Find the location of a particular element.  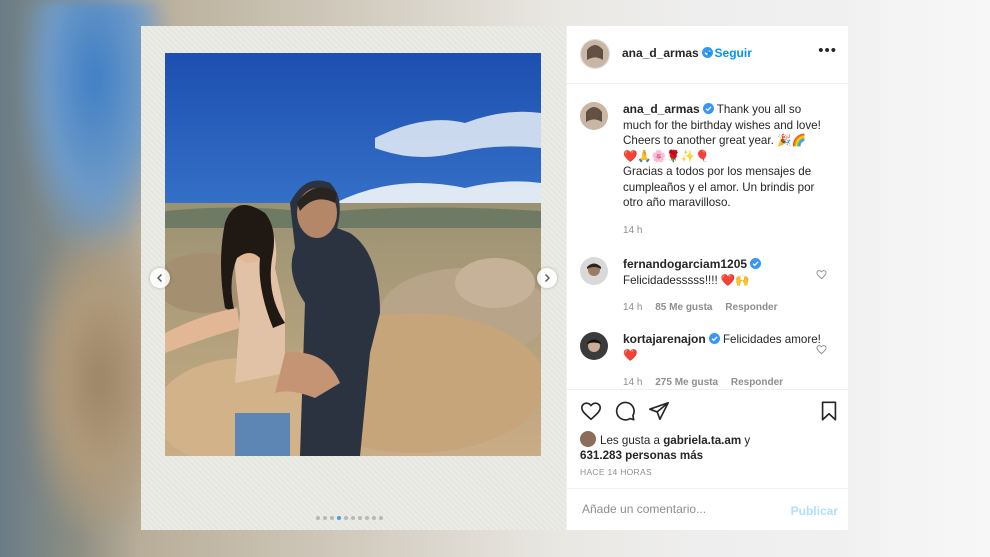

caption-username: ana_d_armas is located at coordinates (661, 109).